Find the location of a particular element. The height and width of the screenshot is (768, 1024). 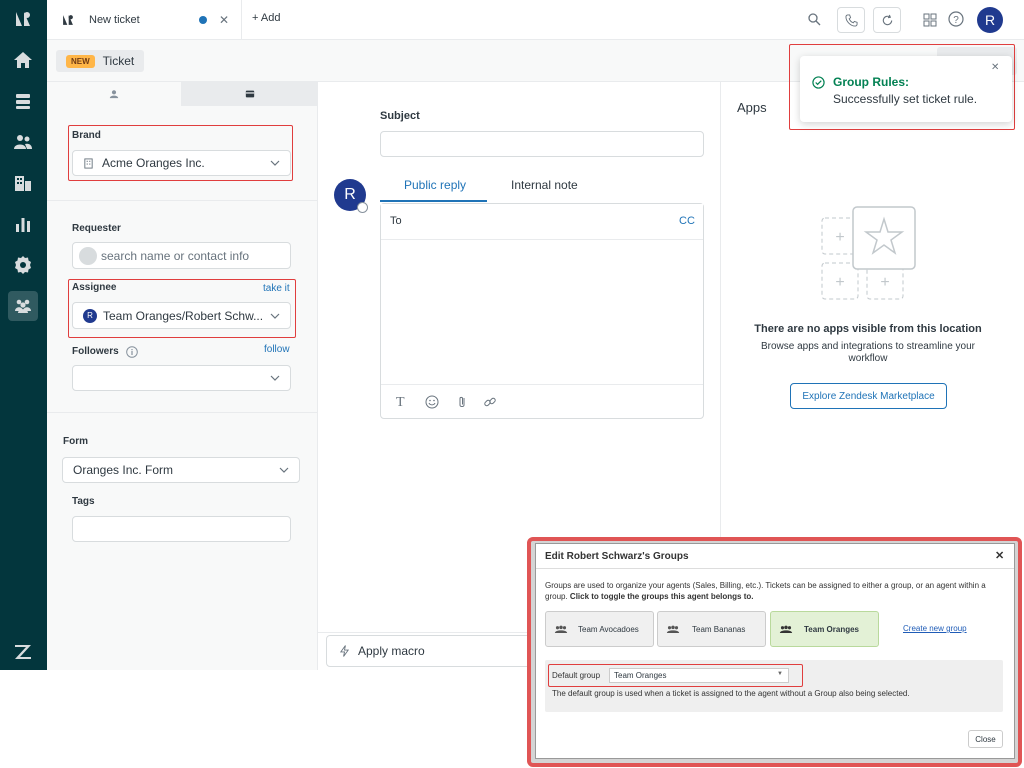

link-icon is located at coordinates (490, 404).